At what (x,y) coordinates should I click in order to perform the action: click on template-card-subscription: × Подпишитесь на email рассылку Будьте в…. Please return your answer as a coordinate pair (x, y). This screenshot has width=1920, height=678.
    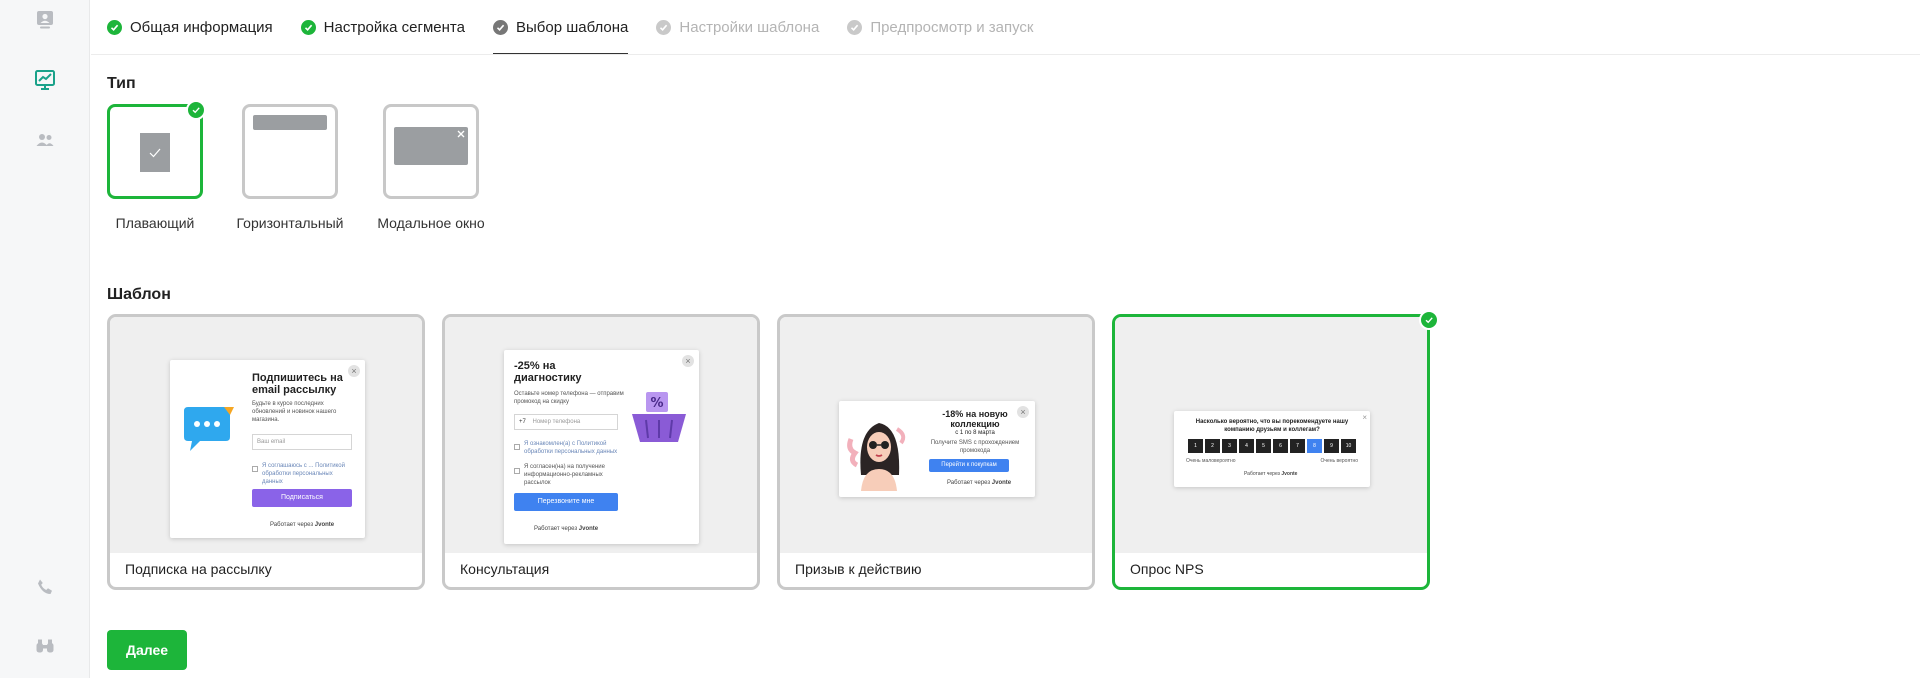
    Looking at the image, I should click on (266, 452).